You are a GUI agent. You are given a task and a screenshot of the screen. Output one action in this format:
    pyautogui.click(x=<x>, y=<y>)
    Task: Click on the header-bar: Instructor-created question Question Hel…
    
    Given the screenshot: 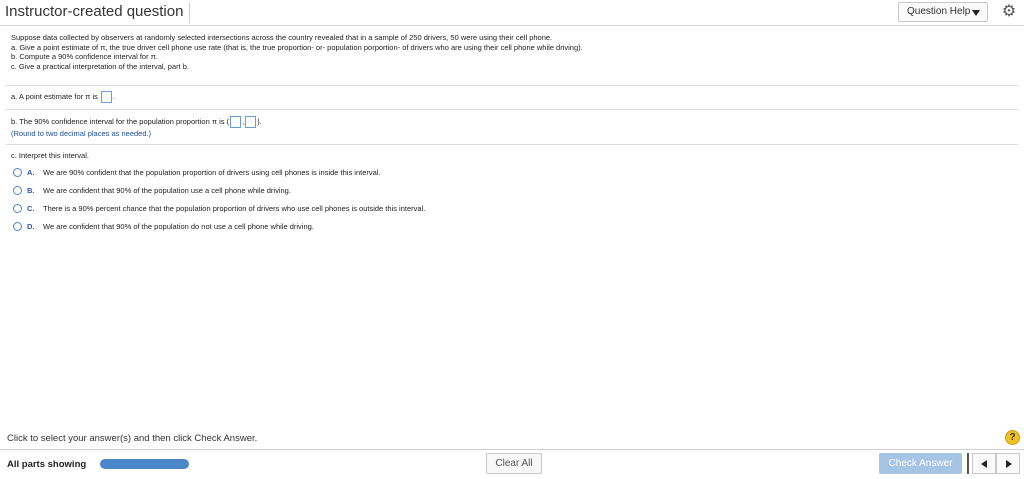 What is the action you would take?
    pyautogui.click(x=512, y=13)
    